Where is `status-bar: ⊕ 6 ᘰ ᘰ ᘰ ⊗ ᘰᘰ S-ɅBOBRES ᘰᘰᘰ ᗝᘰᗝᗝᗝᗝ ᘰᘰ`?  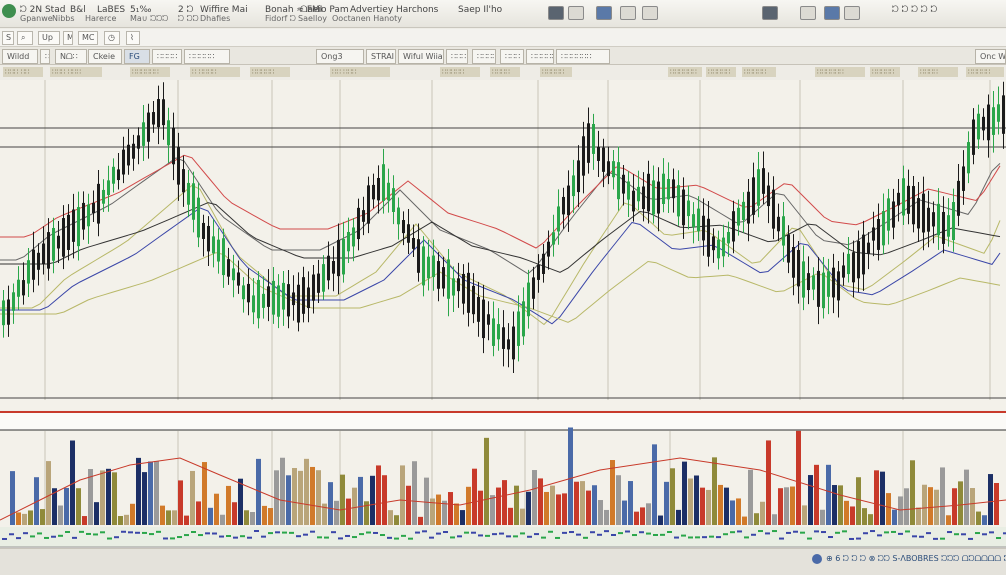 status-bar: ⊕ 6 ᘰ ᘰ ᘰ ⊗ ᘰᘰ S-ɅBOBRES ᘰᘰᘰ ᗝᘰᗝᗝᗝᗝ ᘰᘰ is located at coordinates (503, 561).